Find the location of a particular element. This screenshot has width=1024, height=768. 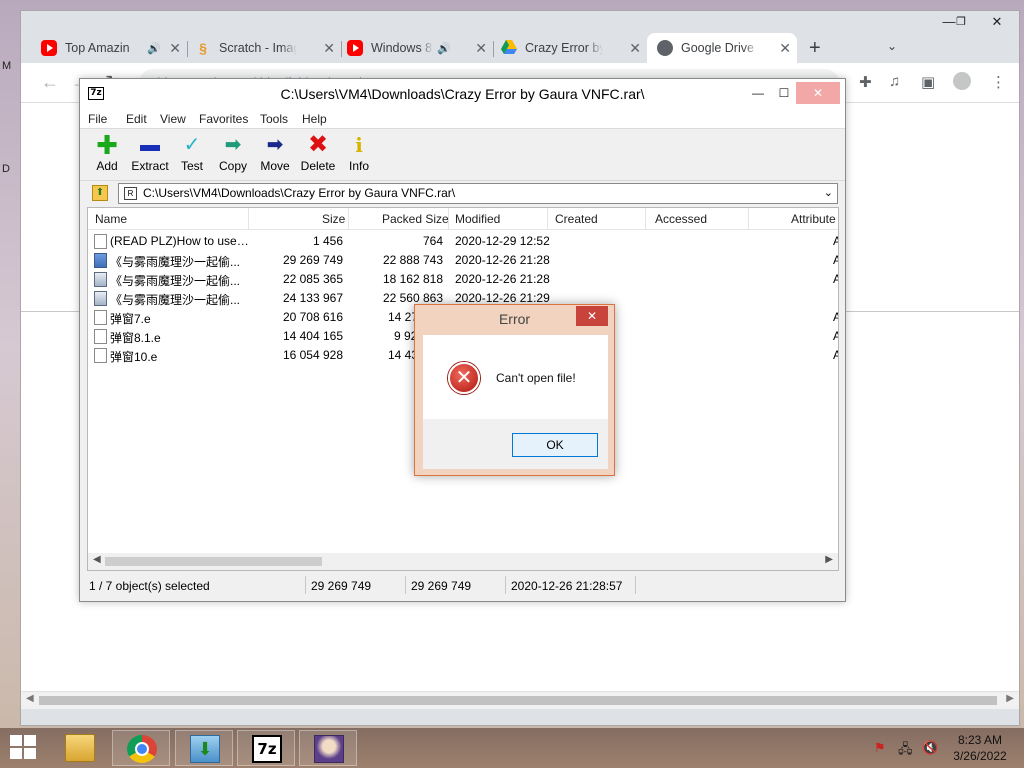

col-accessed: Accessed is located at coordinates (681, 219).